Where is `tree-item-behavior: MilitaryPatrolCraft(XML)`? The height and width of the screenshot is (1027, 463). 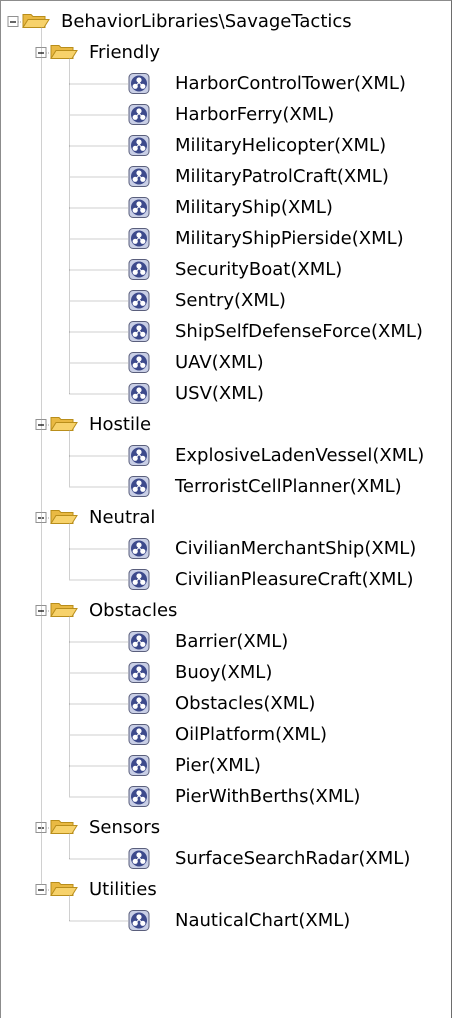
tree-item-behavior: MilitaryPatrolCraft(XML) is located at coordinates (282, 176).